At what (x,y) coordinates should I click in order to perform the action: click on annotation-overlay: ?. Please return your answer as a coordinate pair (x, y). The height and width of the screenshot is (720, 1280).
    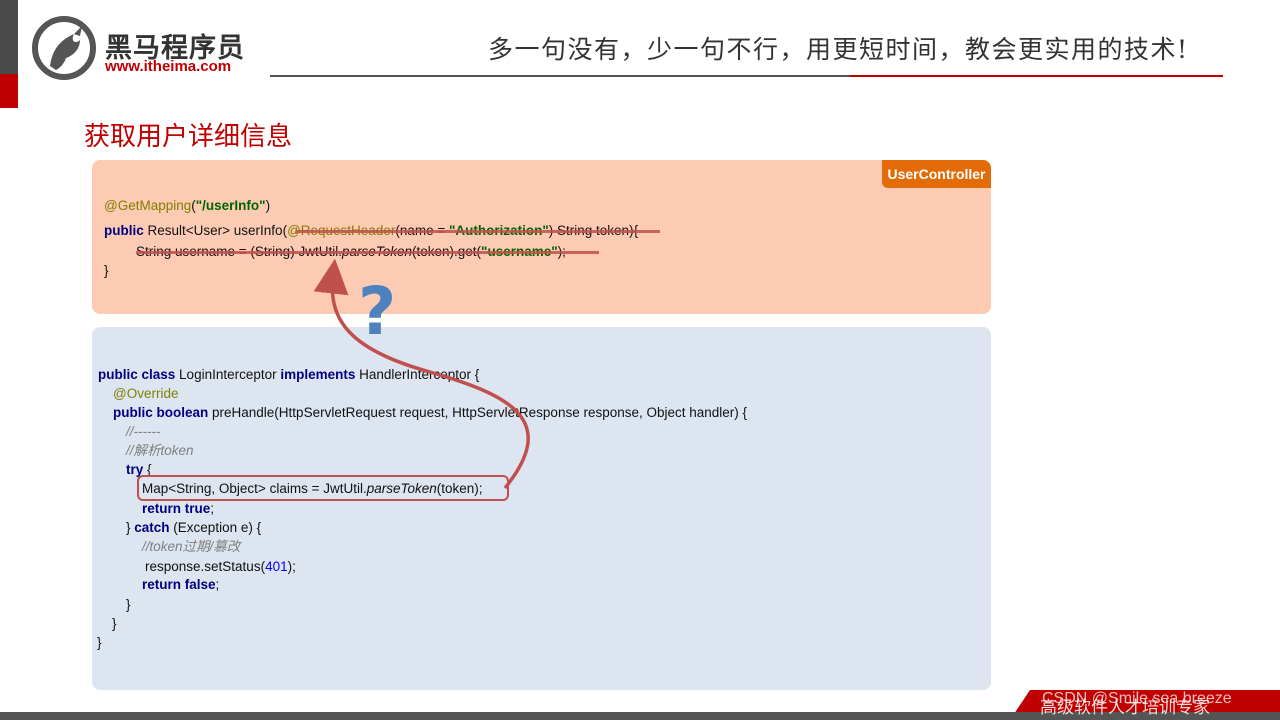
    Looking at the image, I should click on (421, 374).